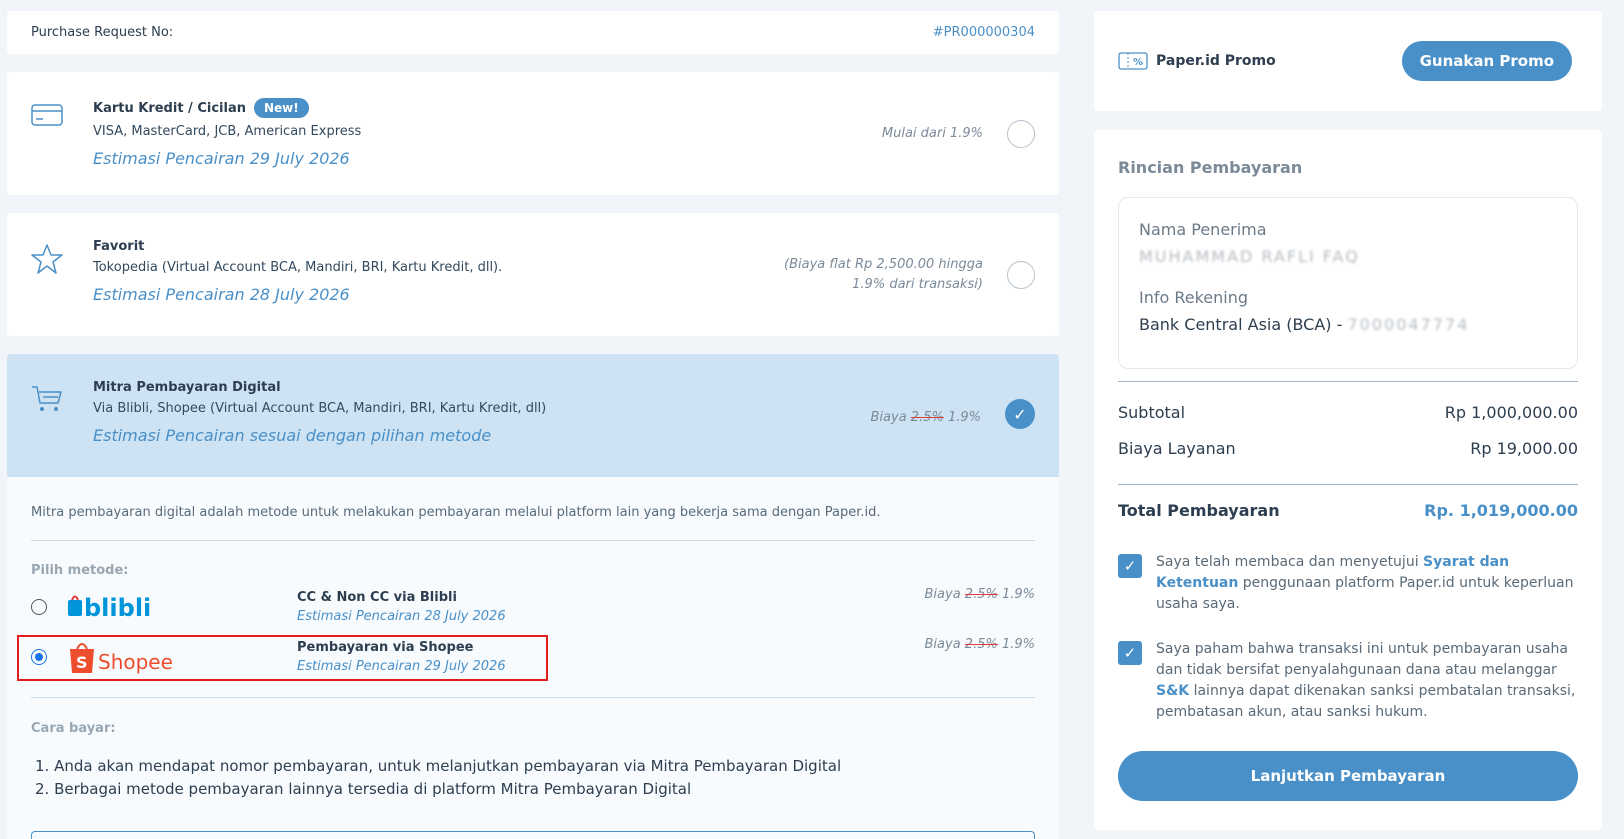  I want to click on method-fee-line2: 1.9% dari transaksi), so click(917, 284).